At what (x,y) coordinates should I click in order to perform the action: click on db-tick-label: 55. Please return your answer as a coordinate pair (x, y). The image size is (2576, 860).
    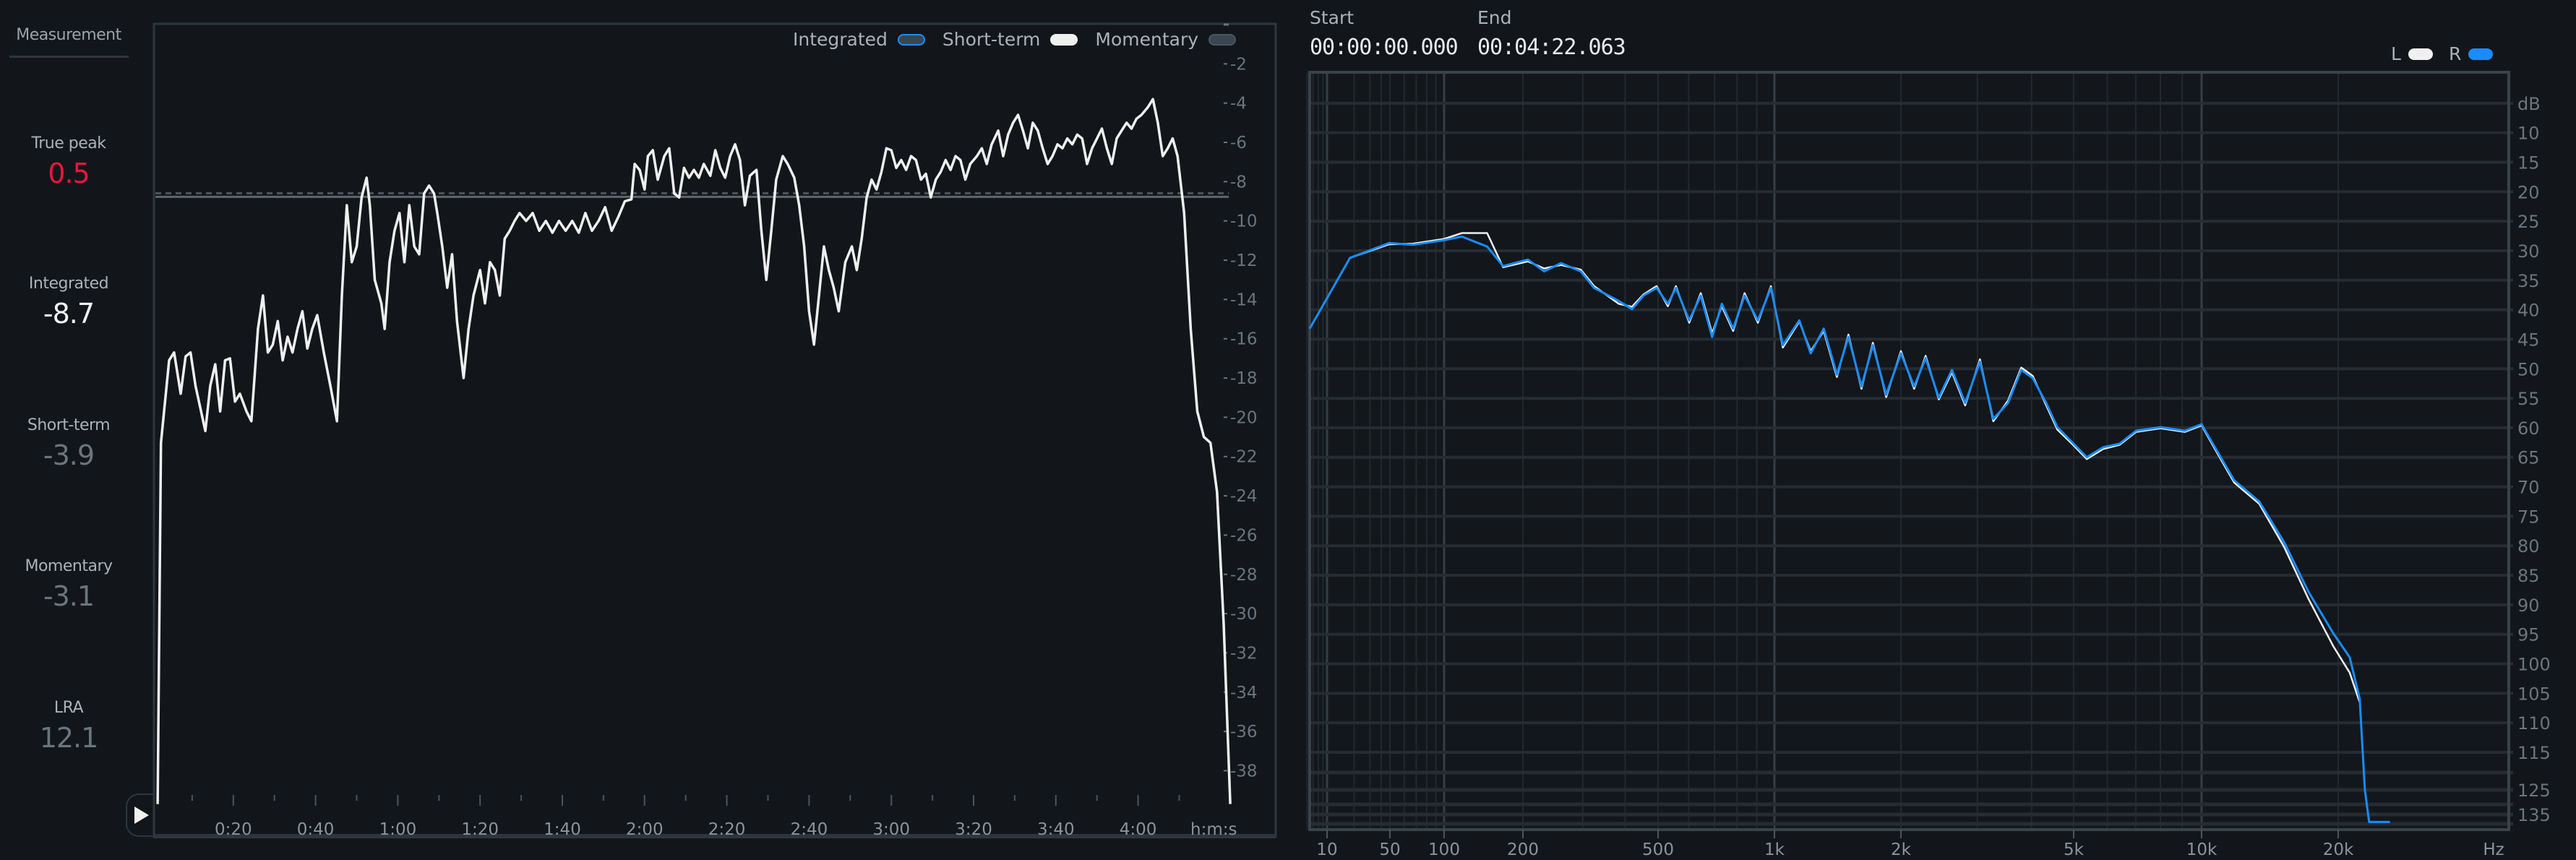
    Looking at the image, I should click on (2529, 399).